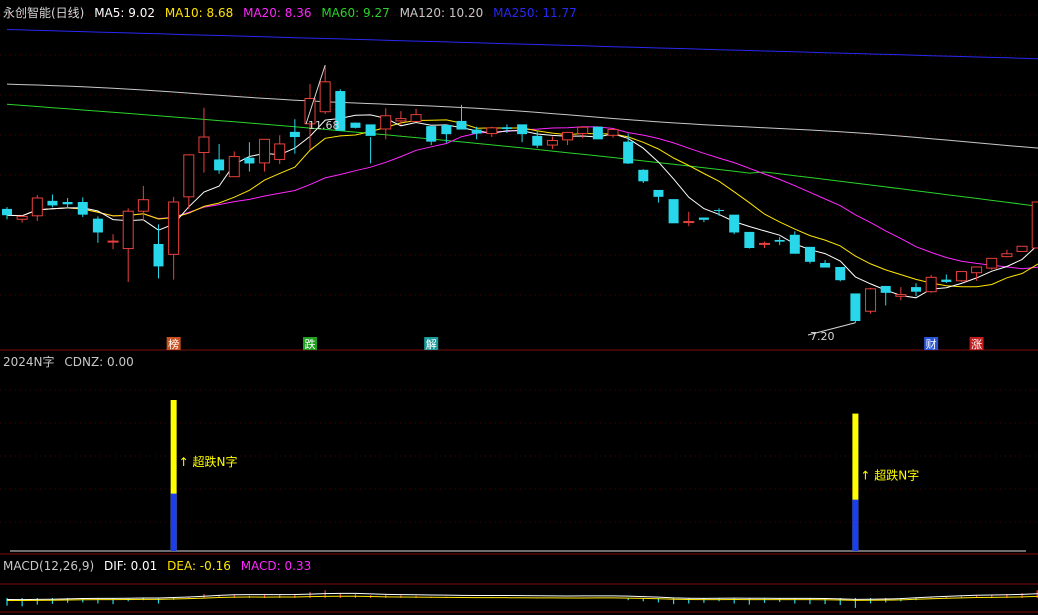 This screenshot has height=615, width=1038. I want to click on event-marker-label: 跌, so click(310, 344).